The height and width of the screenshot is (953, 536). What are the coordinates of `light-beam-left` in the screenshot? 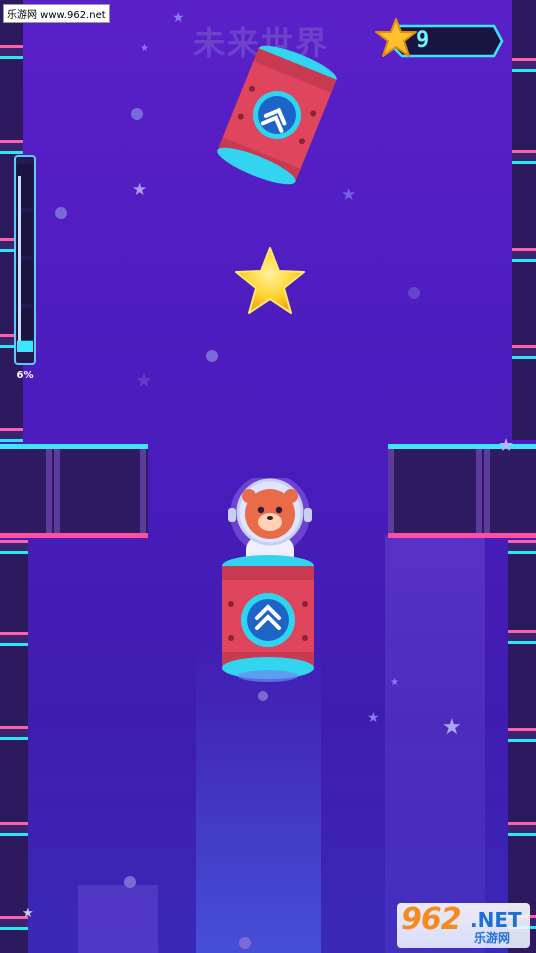 It's located at (118, 919).